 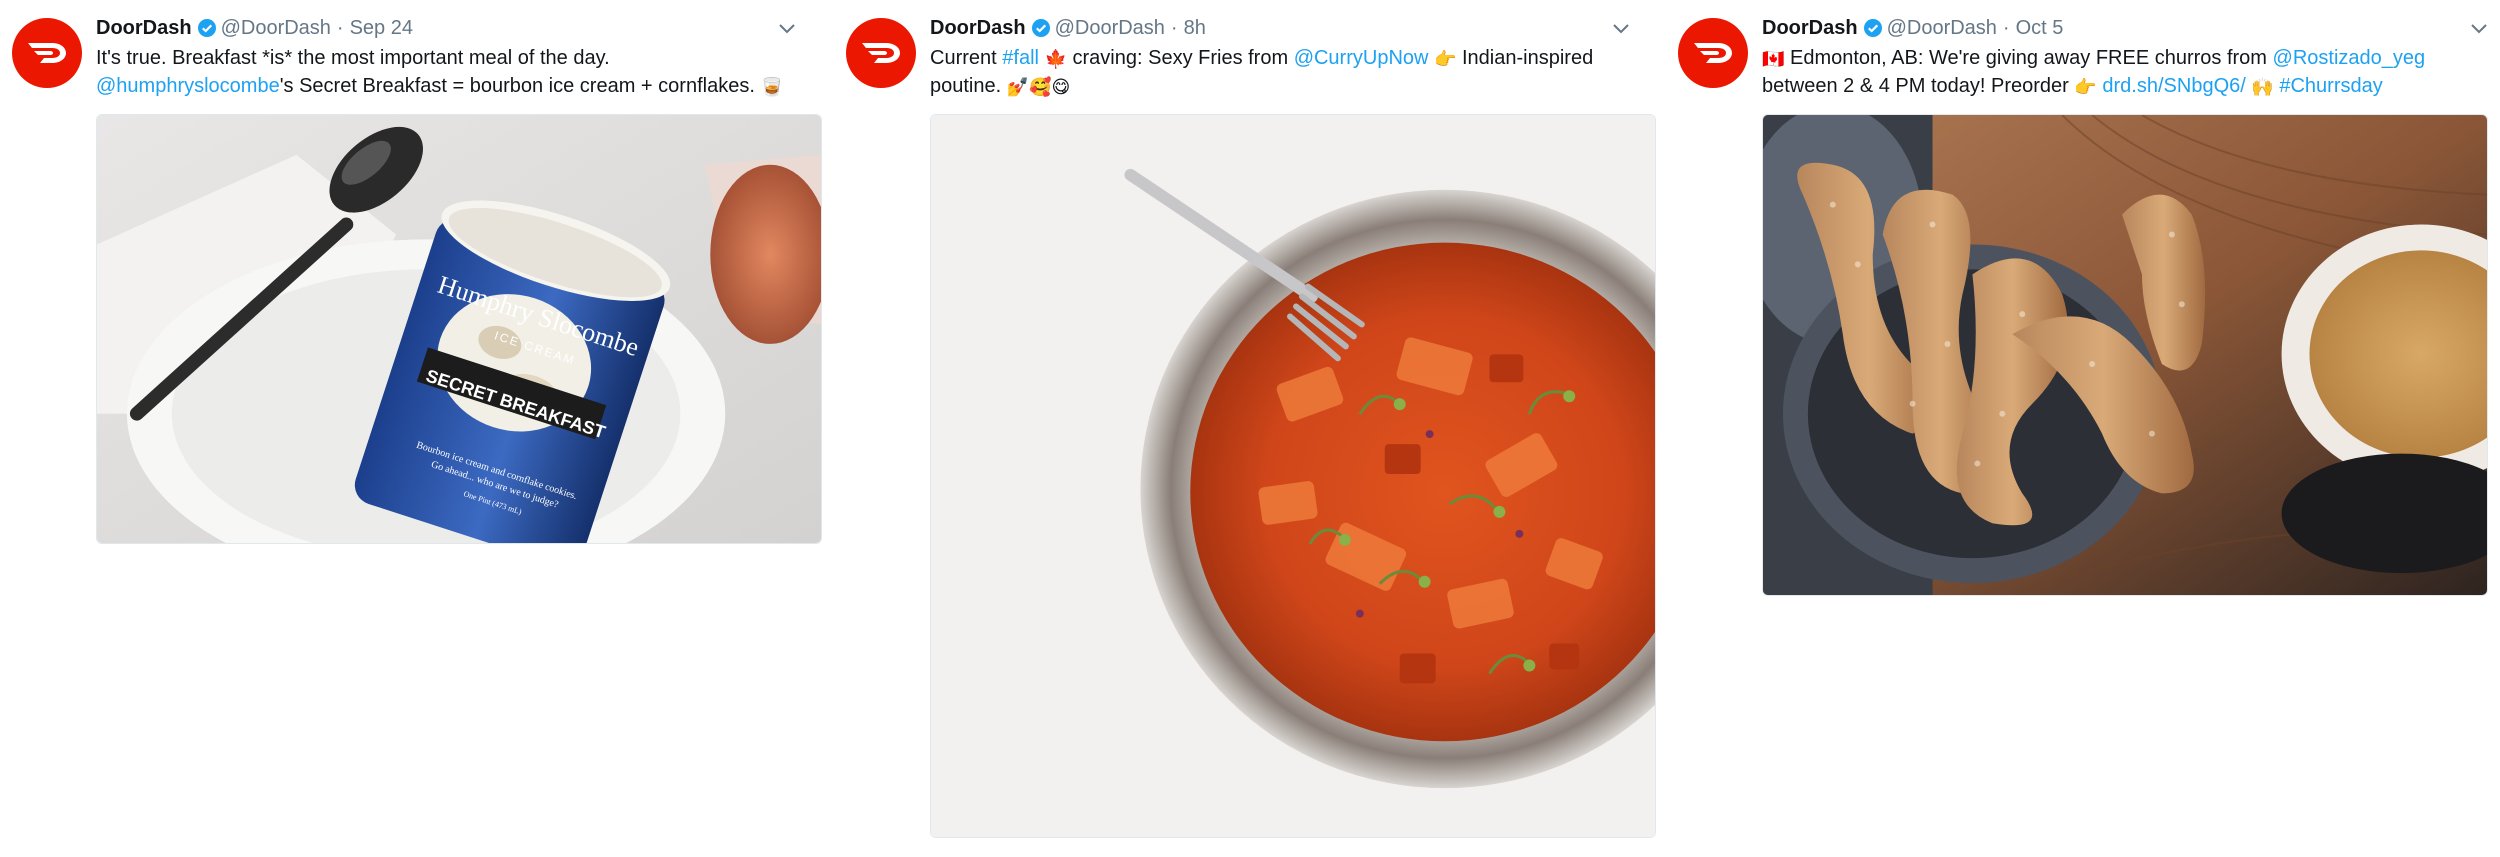 What do you see at coordinates (1915, 86) in the screenshot?
I see `tweet-text-line: between 2 & 4 PM today! Preorder` at bounding box center [1915, 86].